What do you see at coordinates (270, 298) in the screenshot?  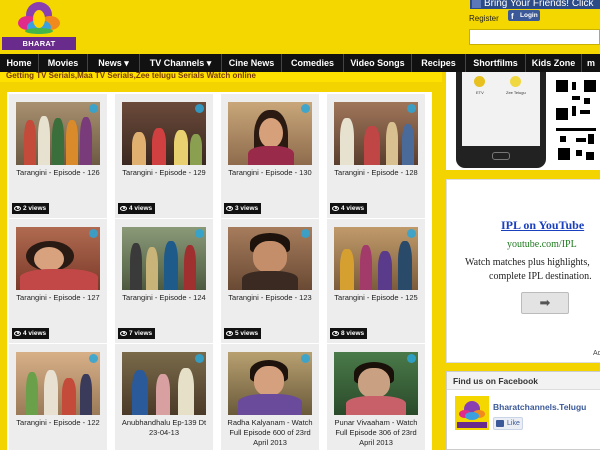 I see `video-title: Tarangini - Episode - 123` at bounding box center [270, 298].